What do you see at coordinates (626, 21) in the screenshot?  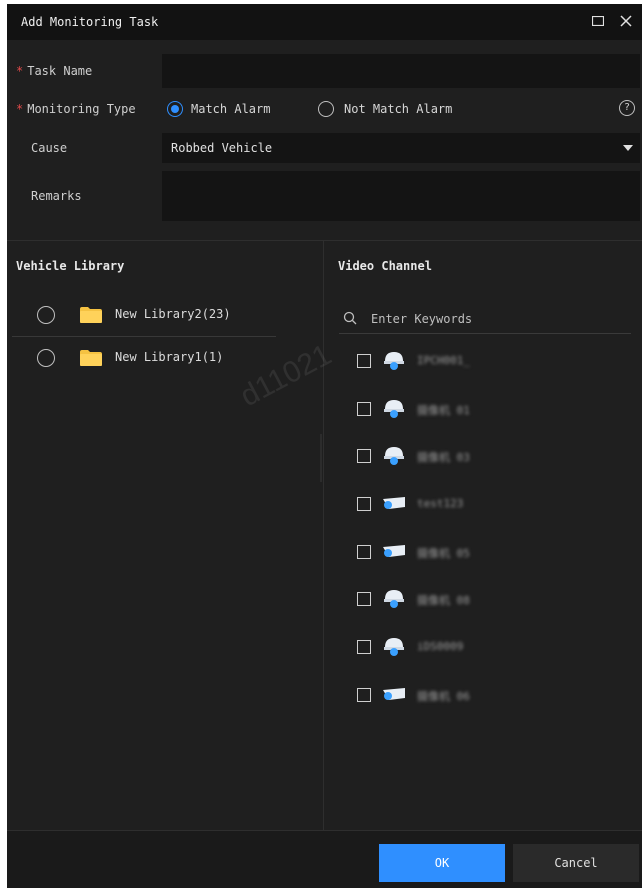 I see `close-icon` at bounding box center [626, 21].